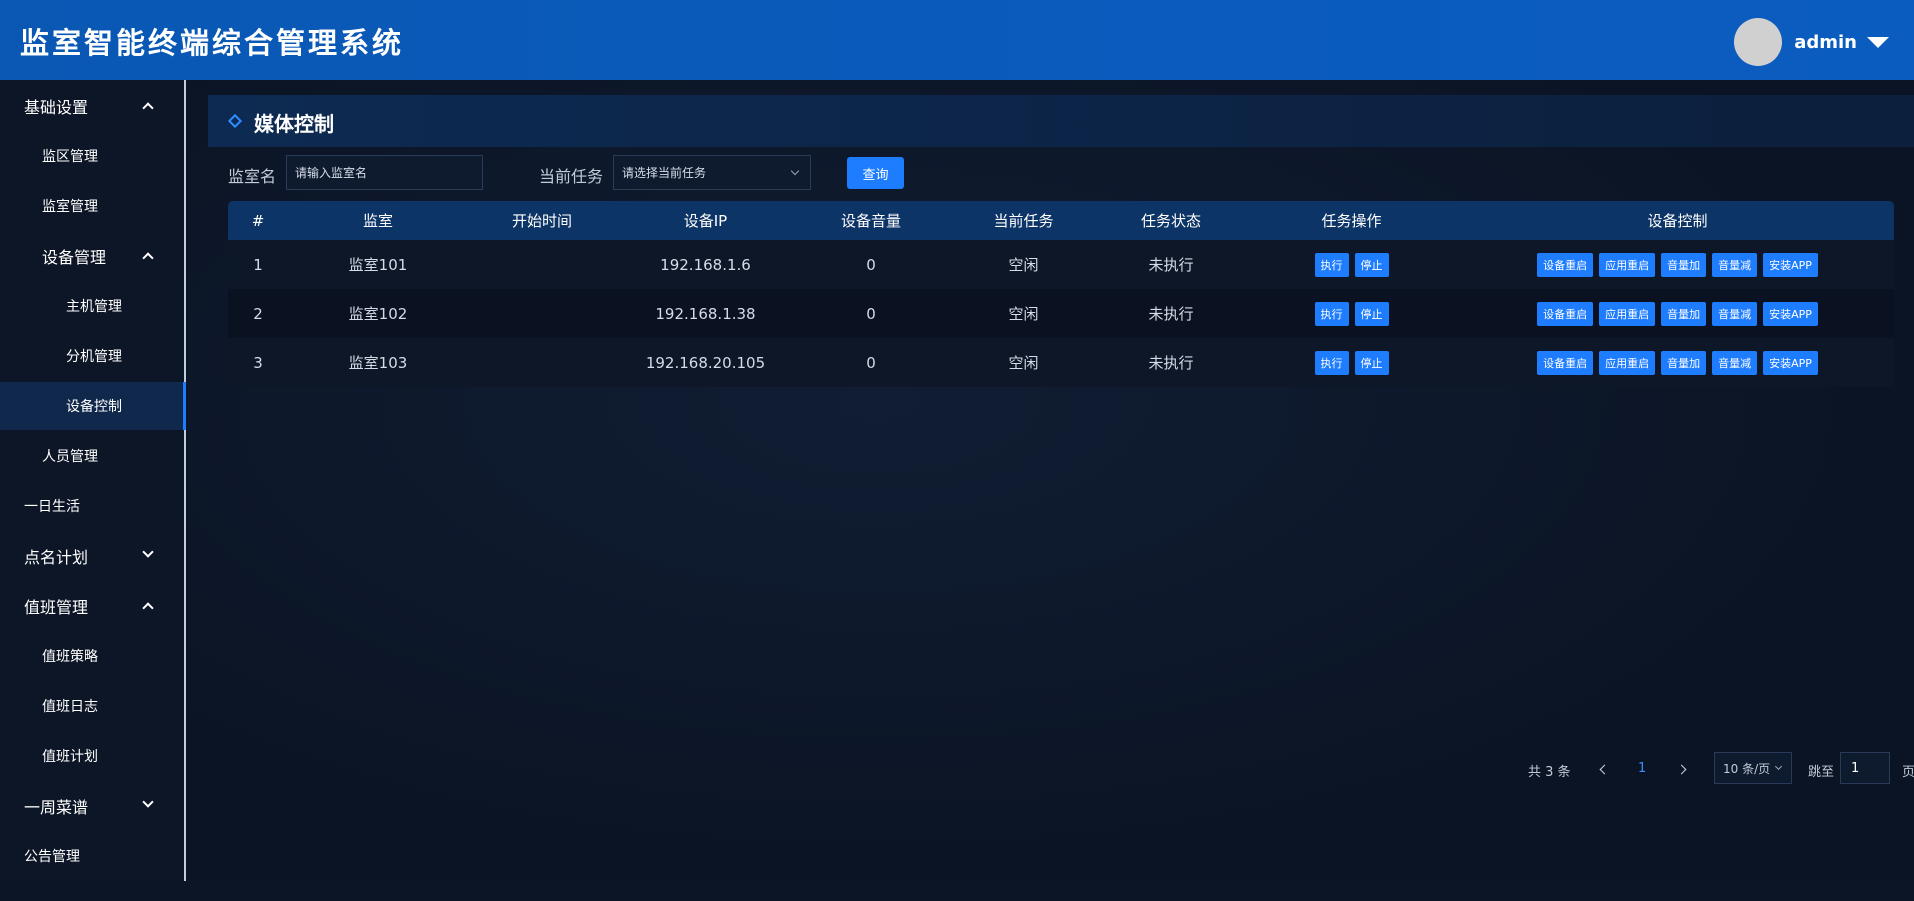 The height and width of the screenshot is (901, 1914). Describe the element at coordinates (148, 258) in the screenshot. I see `chevron-up-icon` at that location.